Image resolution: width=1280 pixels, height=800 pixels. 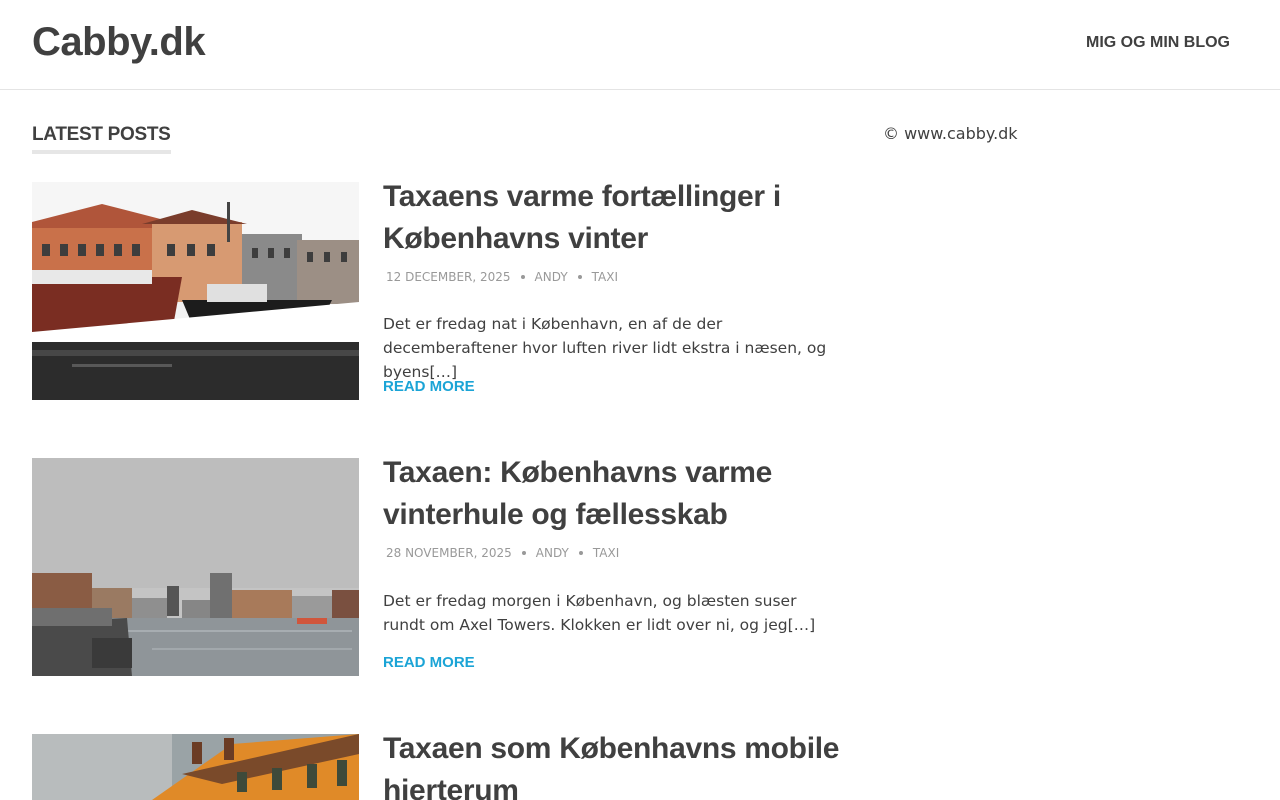 I want to click on post-meta: 12 DECEMBER, 2025 ANDY TAXI, so click(x=502, y=277).